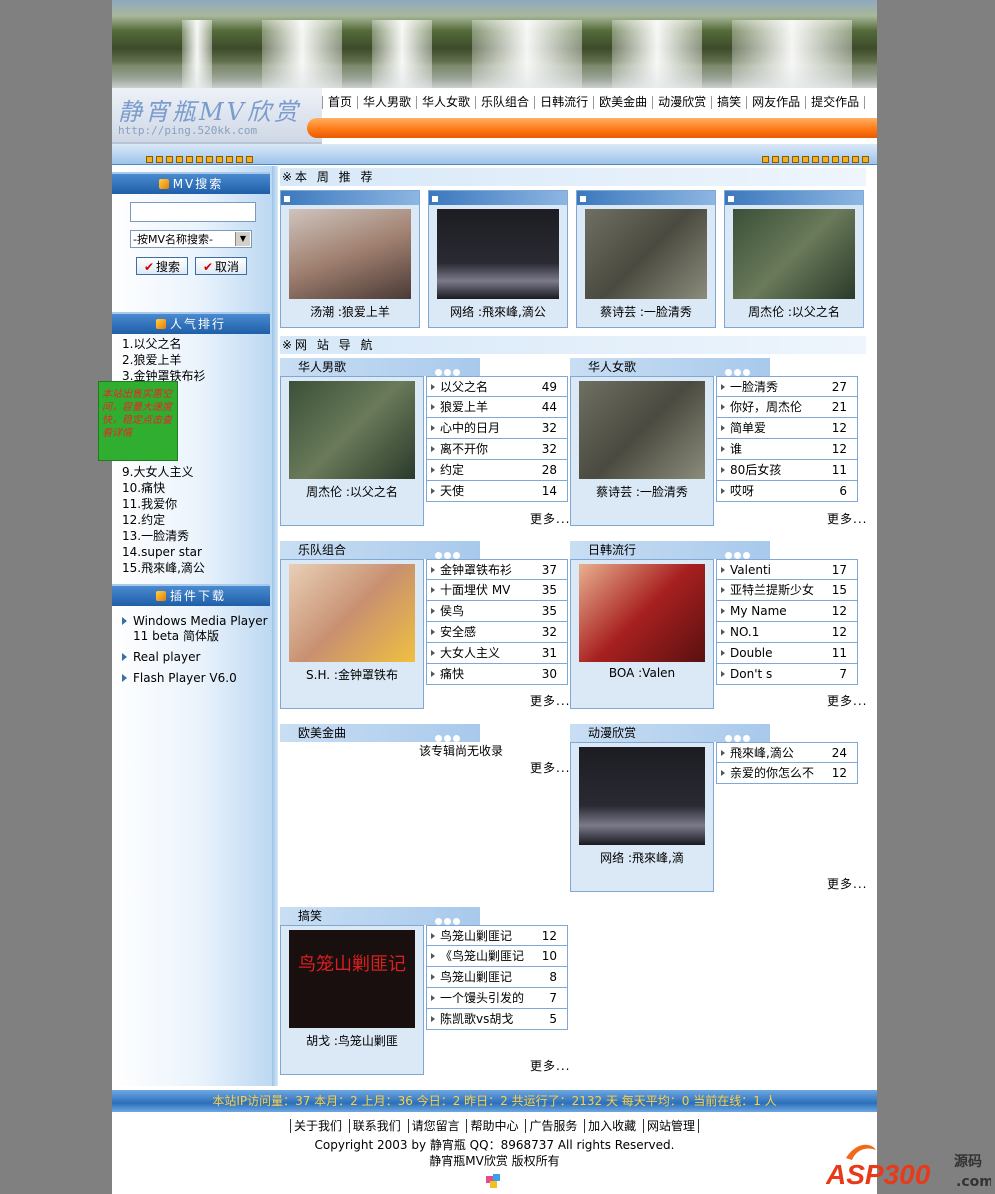 The height and width of the screenshot is (1194, 995). What do you see at coordinates (197, 678) in the screenshot?
I see `plugin-link: Flash Player V6.0` at bounding box center [197, 678].